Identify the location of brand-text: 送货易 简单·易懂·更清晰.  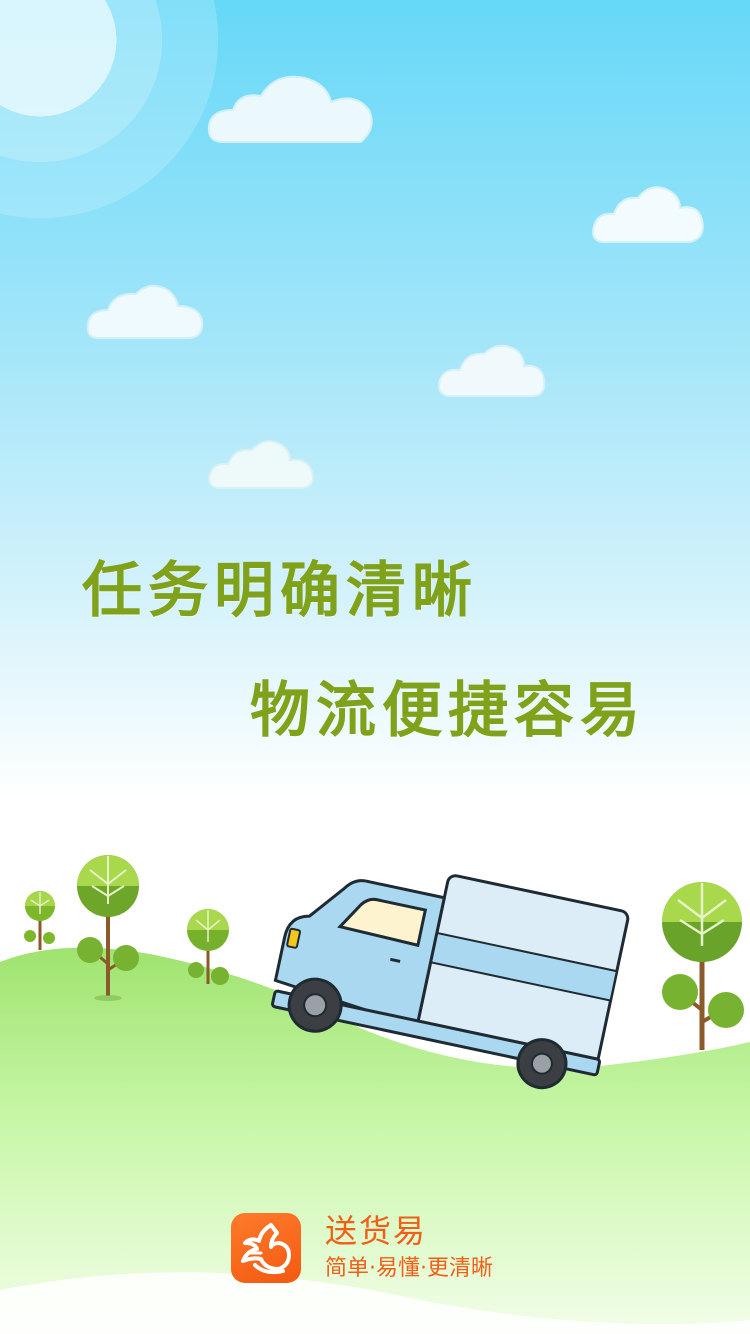
(409, 1248).